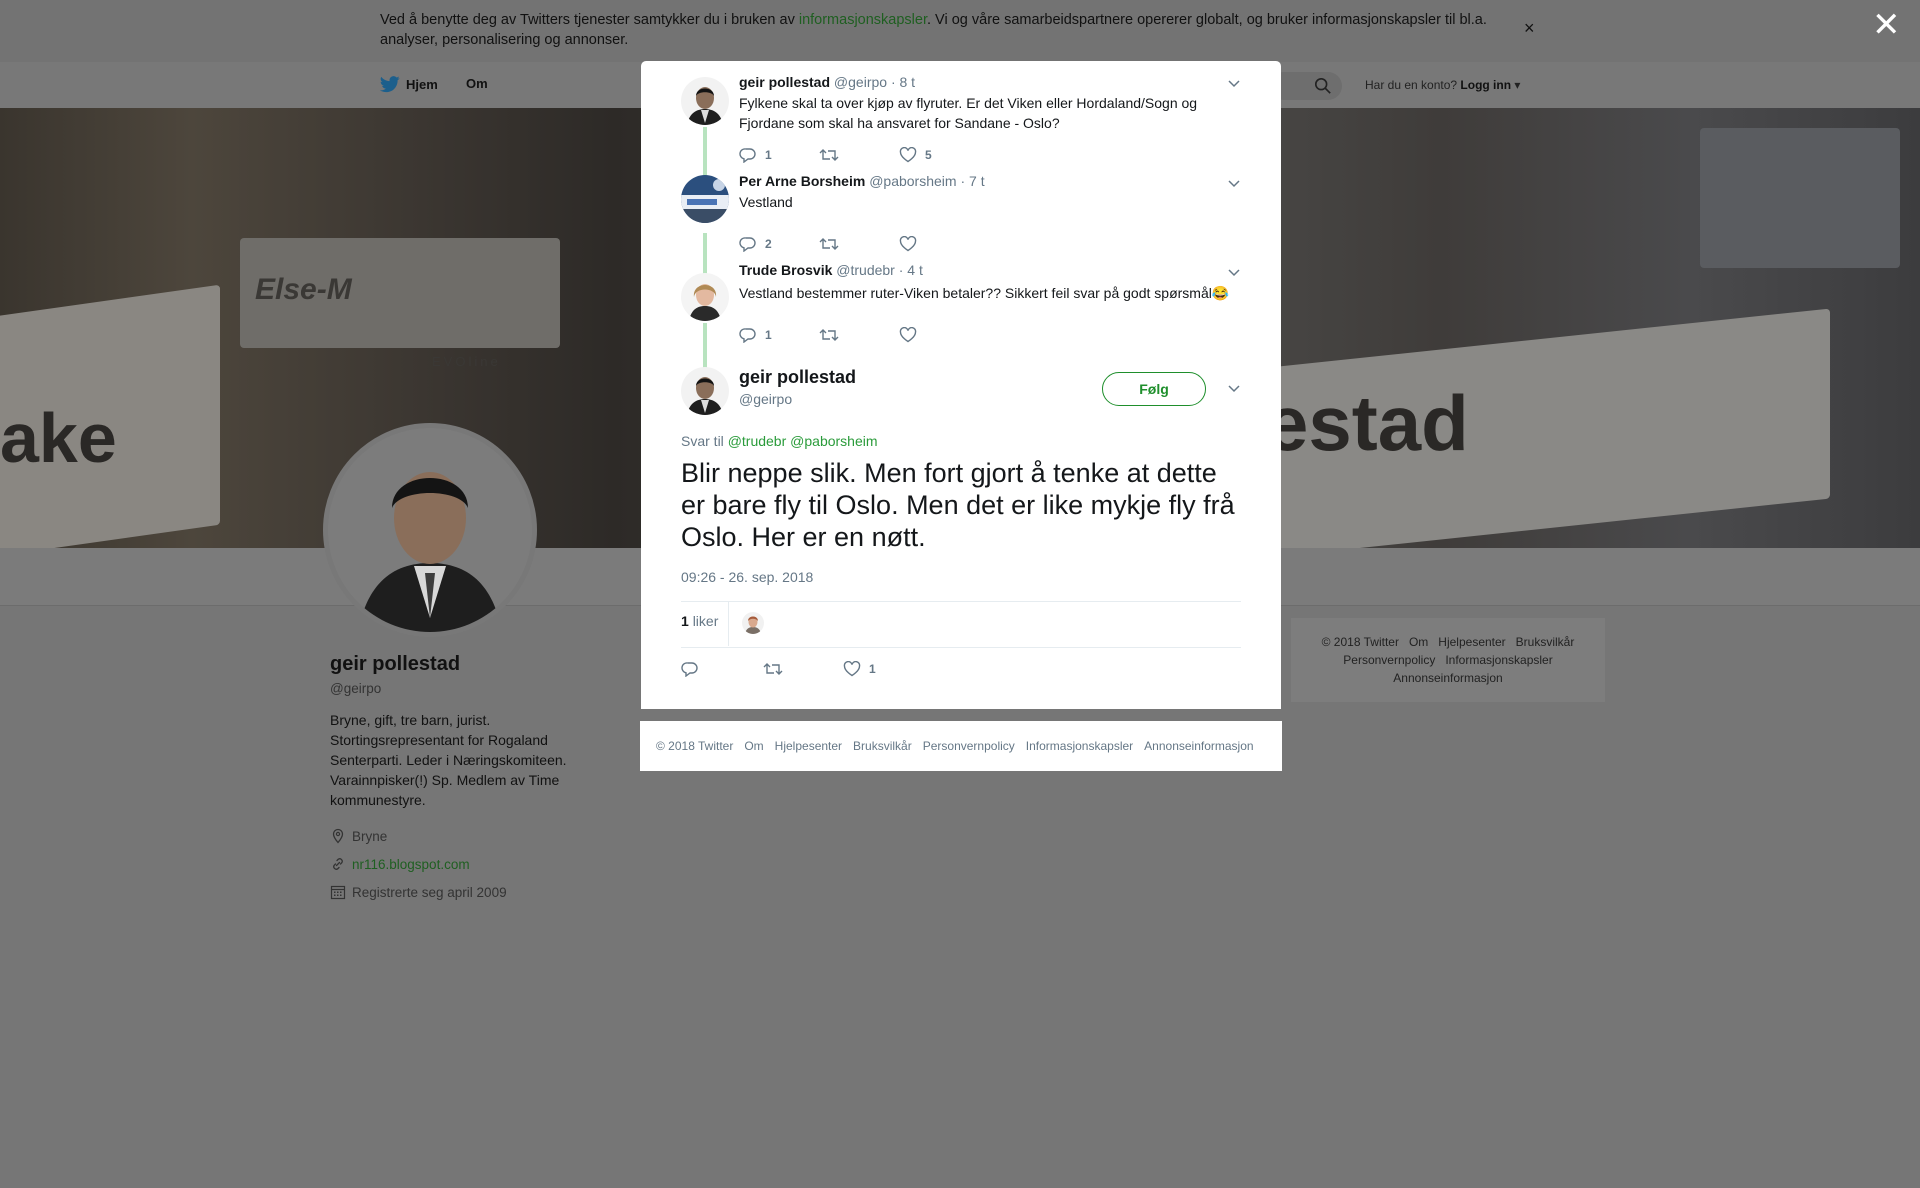  I want to click on nav-about: Om, so click(477, 83).